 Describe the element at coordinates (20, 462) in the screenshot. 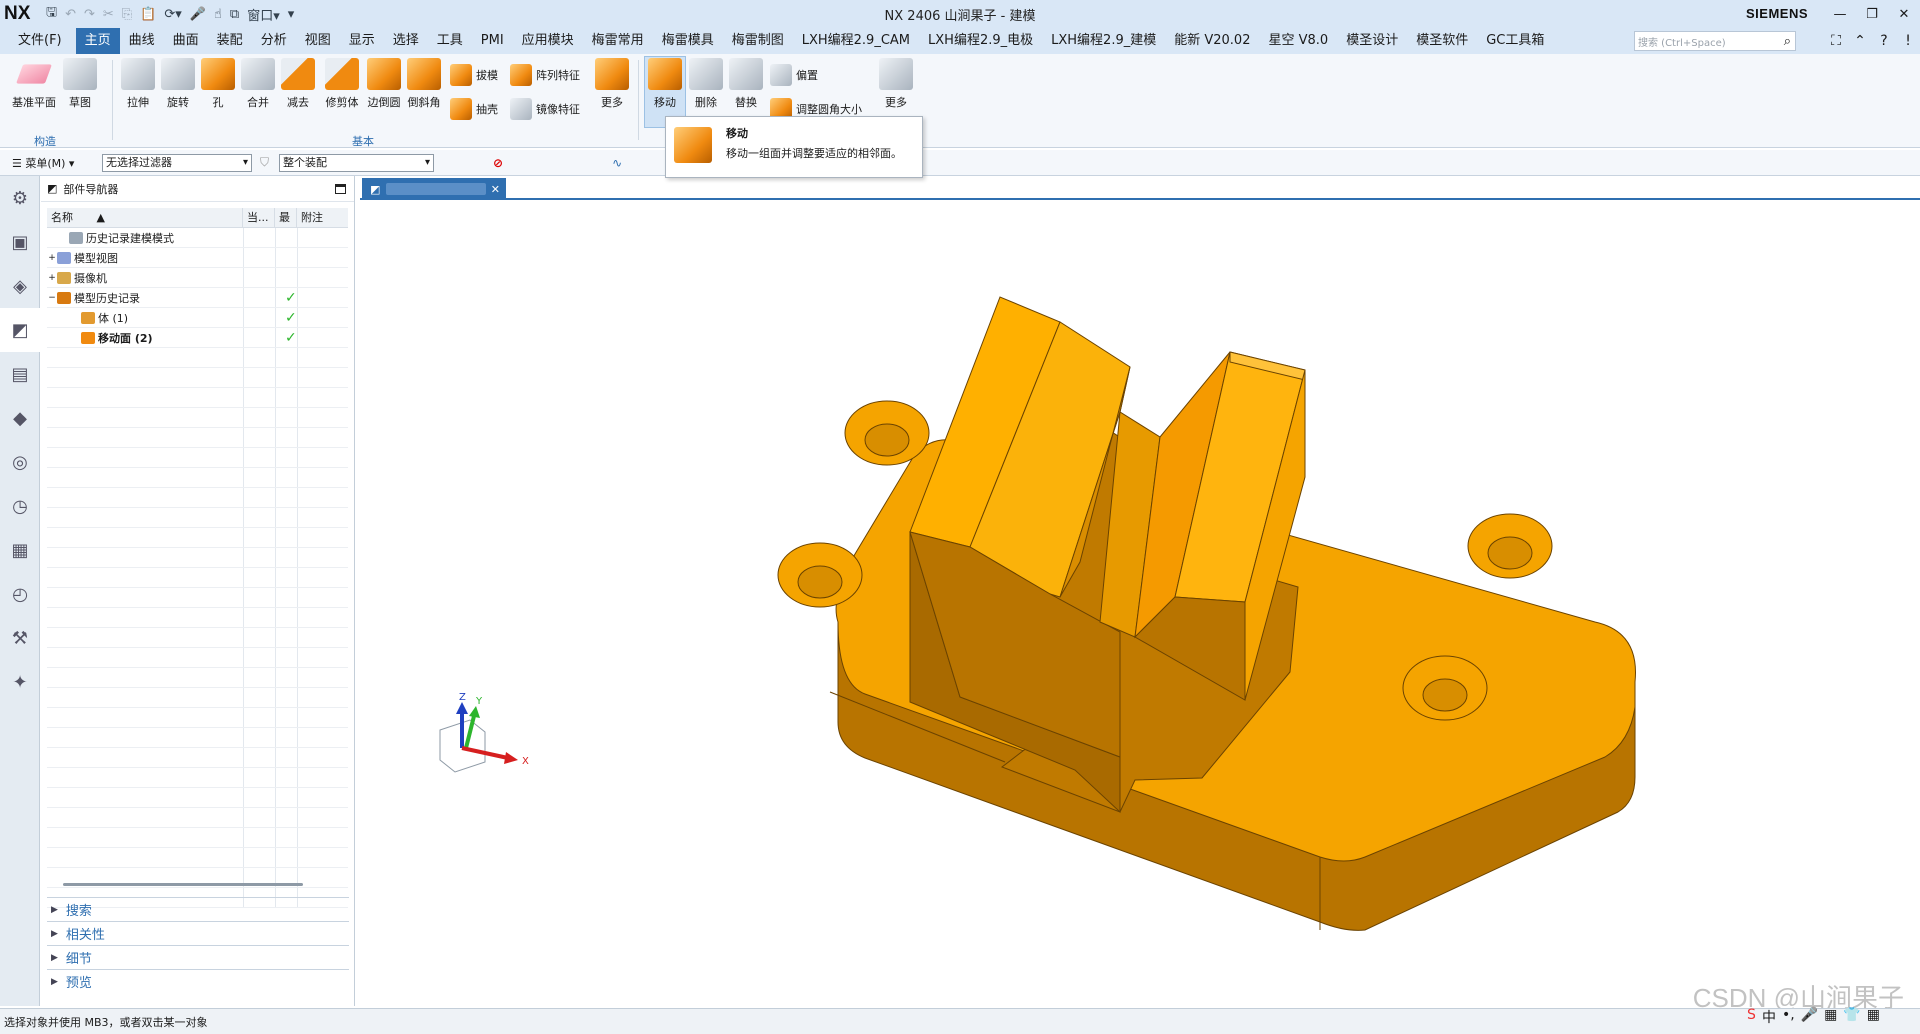

I see `web-browser-icon: ◎` at that location.